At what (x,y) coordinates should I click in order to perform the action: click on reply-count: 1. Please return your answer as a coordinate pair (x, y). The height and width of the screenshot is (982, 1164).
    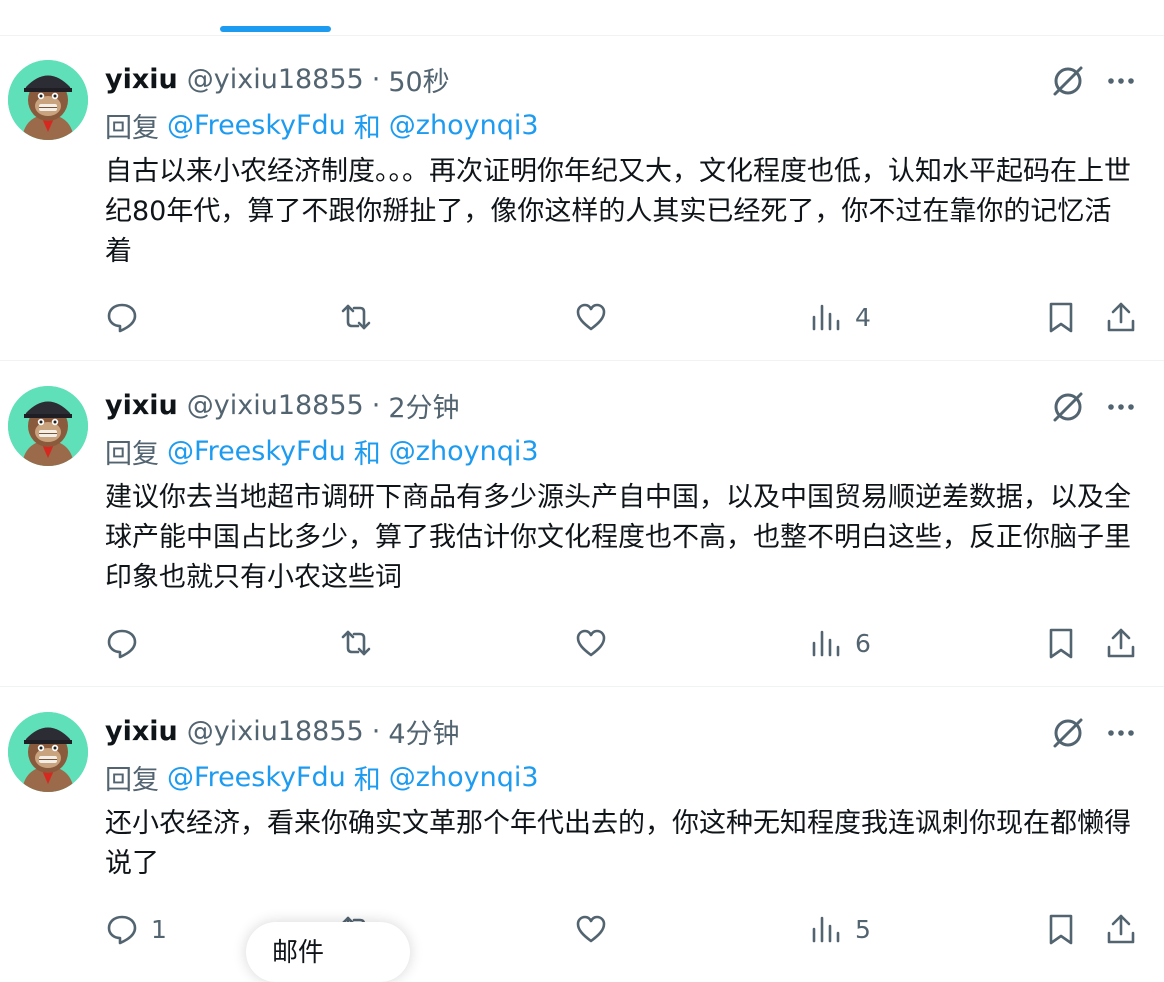
    Looking at the image, I should click on (159, 929).